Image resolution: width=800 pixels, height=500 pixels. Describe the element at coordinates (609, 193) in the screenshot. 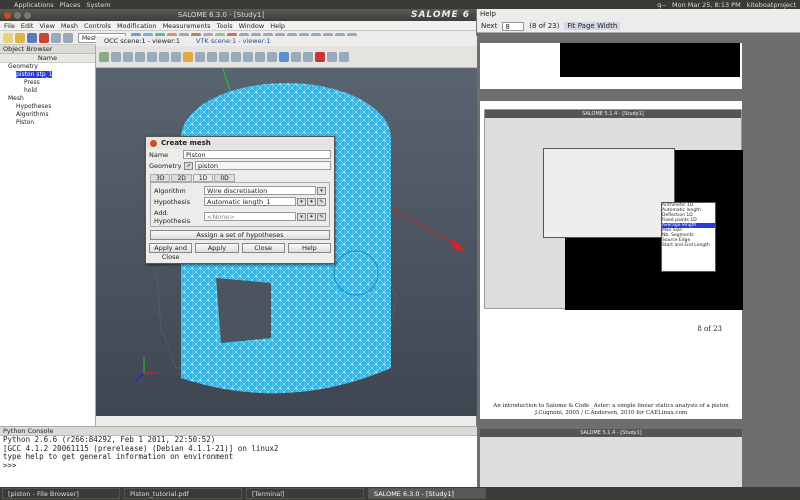

I see `embedded-dialog` at that location.